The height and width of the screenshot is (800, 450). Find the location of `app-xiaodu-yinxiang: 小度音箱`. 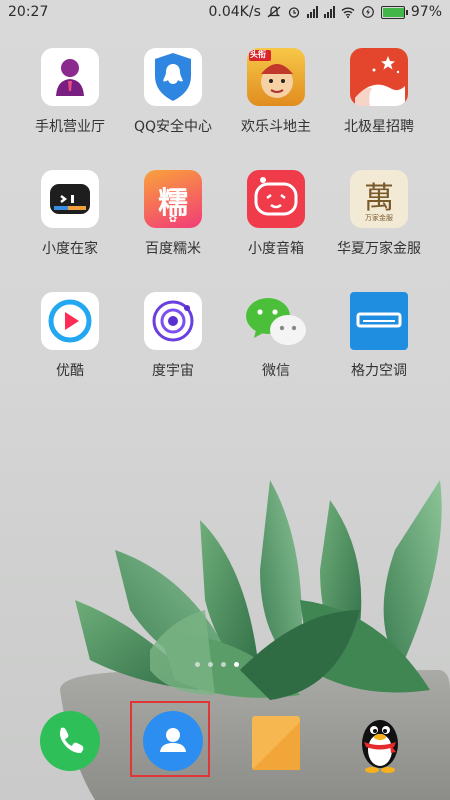

app-xiaodu-yinxiang: 小度音箱 is located at coordinates (276, 214).